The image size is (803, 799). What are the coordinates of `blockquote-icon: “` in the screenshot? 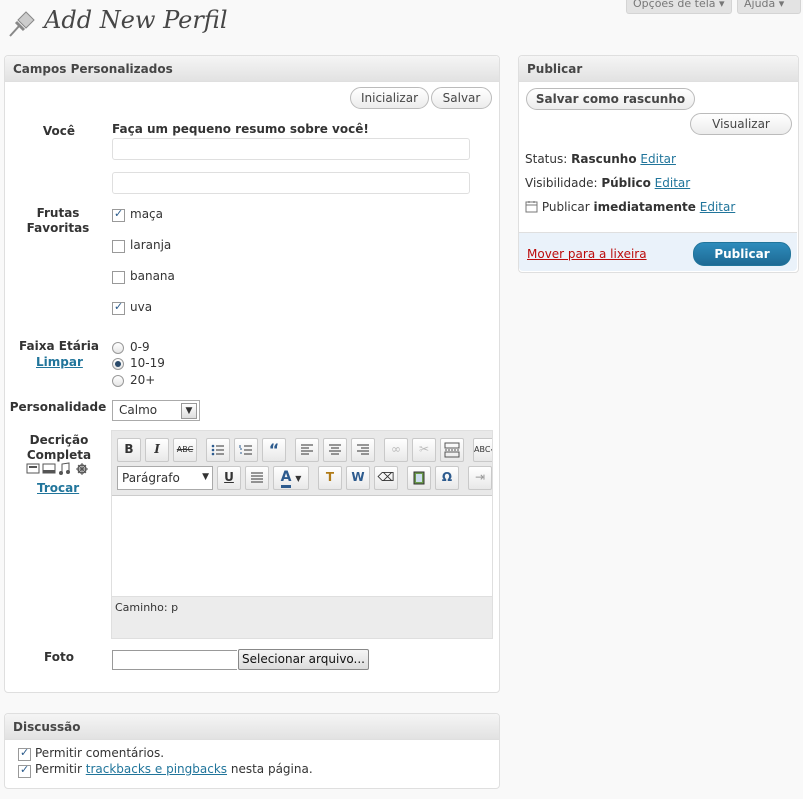 It's located at (274, 450).